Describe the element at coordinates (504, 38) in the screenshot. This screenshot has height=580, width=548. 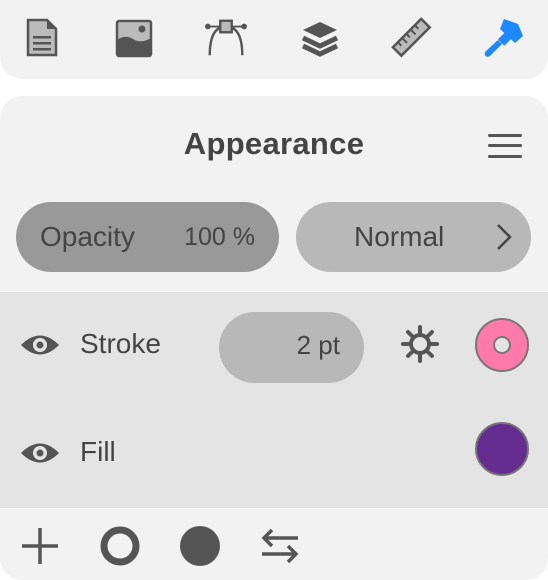
I see `paintbrush-icon` at that location.